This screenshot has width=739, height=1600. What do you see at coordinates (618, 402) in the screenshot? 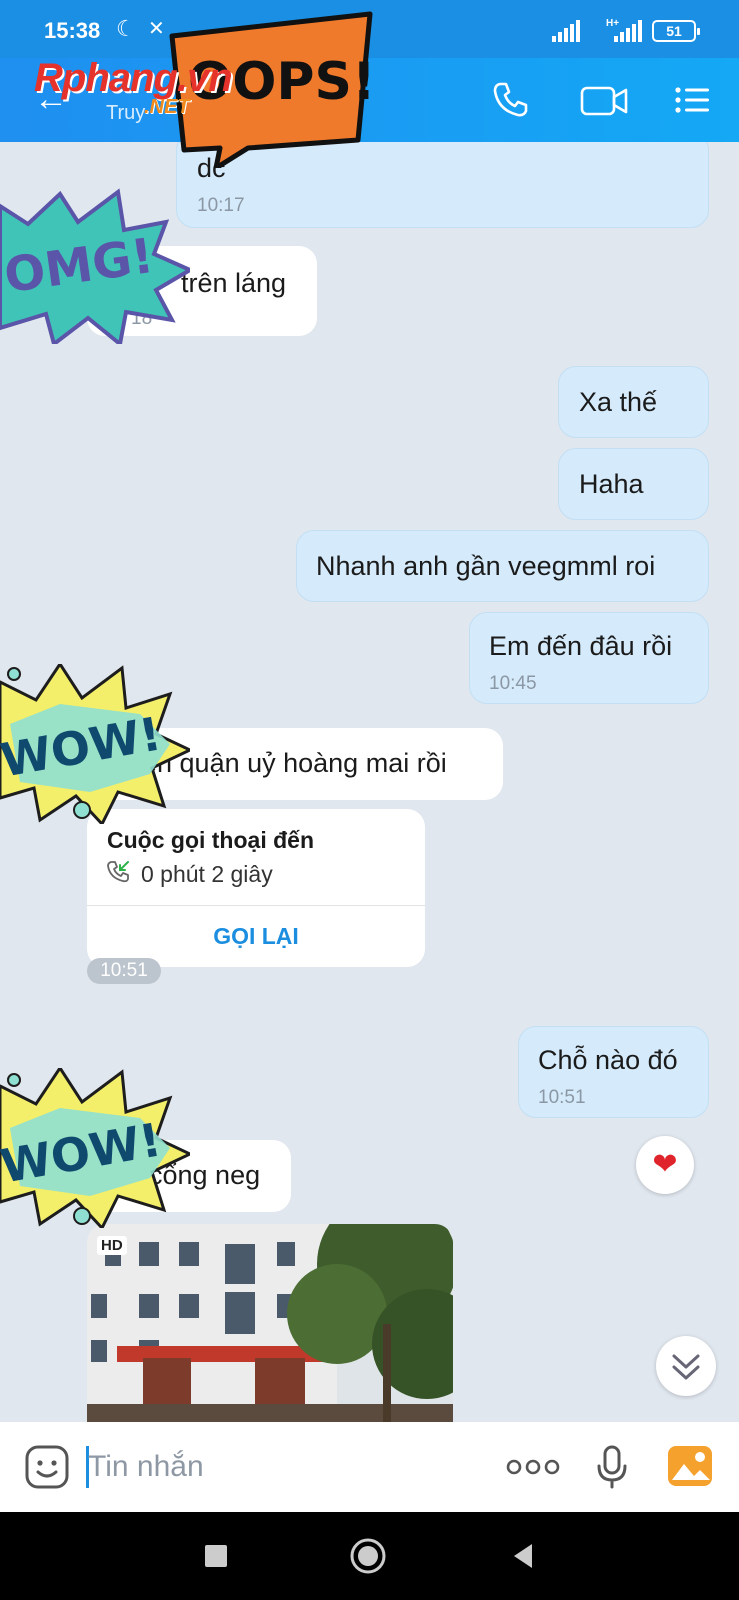
I see `message-text: Xa thế` at bounding box center [618, 402].